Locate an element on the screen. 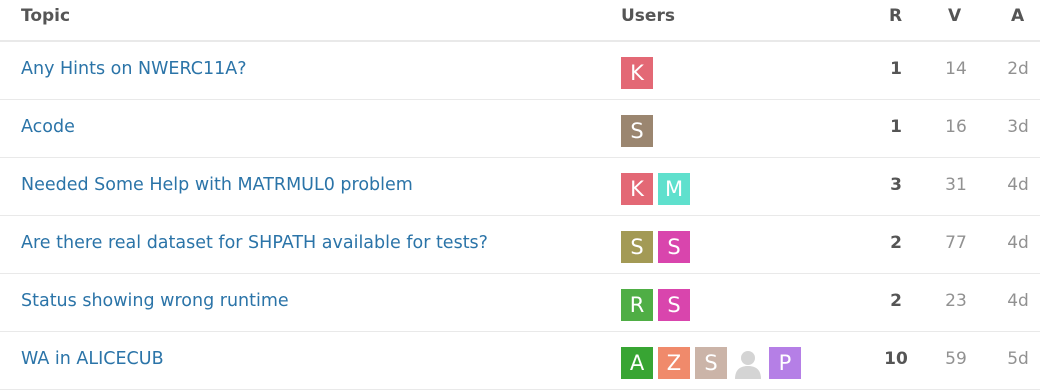 Image resolution: width=1040 pixels, height=390 pixels. user-avatar: M is located at coordinates (674, 189).